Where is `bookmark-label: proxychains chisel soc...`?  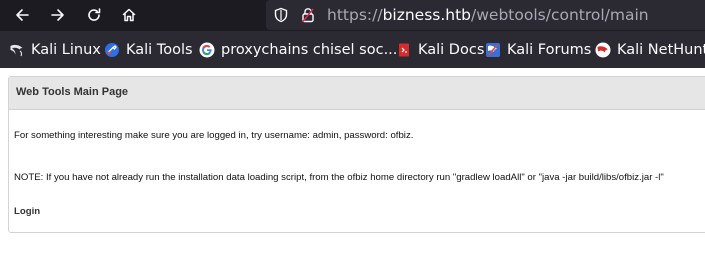
bookmark-label: proxychains chisel soc... is located at coordinates (309, 50).